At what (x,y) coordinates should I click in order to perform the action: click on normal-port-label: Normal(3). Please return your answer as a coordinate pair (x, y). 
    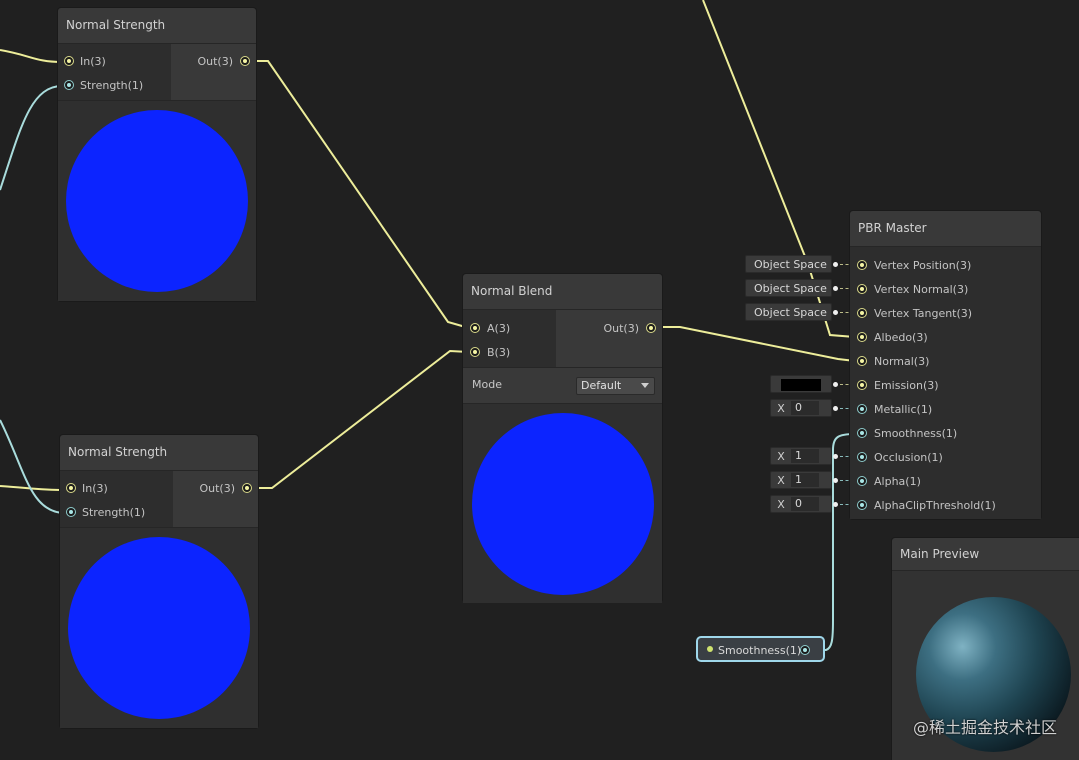
    Looking at the image, I should click on (902, 361).